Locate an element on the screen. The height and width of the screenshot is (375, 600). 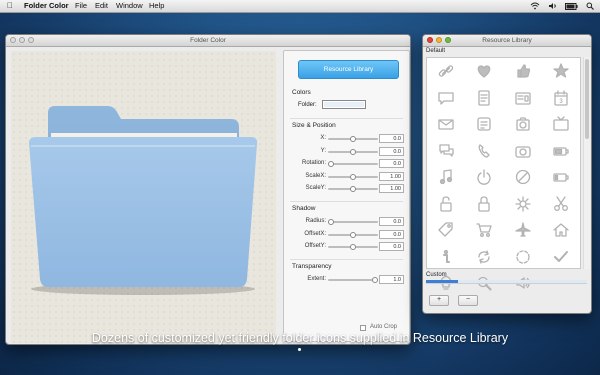
heart-icon is located at coordinates (484, 71).